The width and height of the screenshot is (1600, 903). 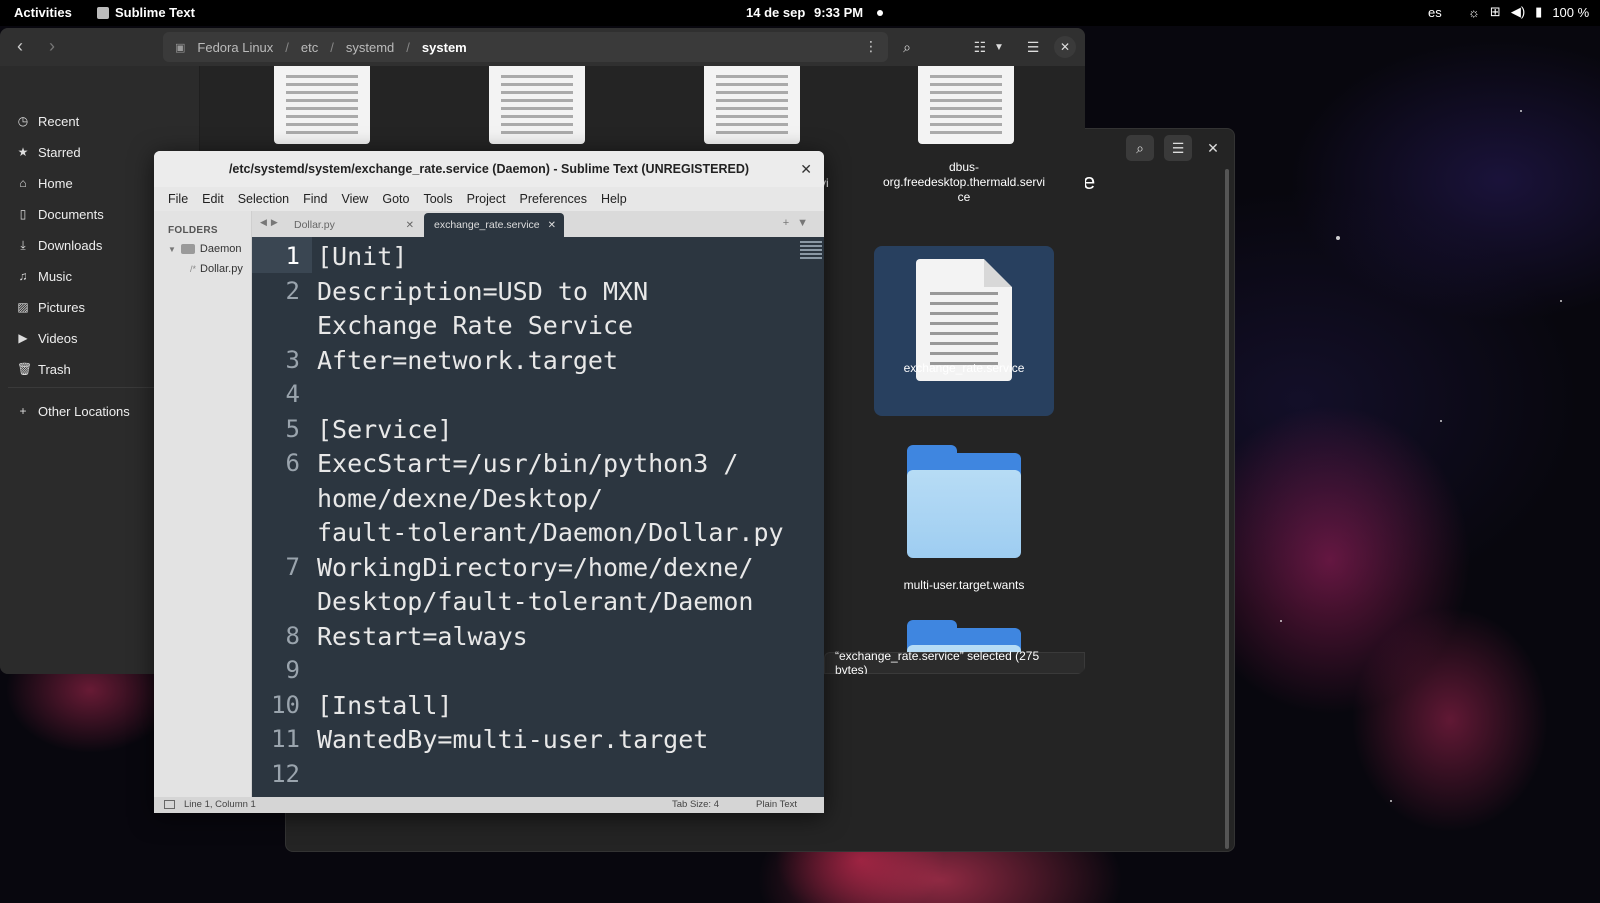 I want to click on sidebar-item-documents: ▯ Documents, so click(x=60, y=214).